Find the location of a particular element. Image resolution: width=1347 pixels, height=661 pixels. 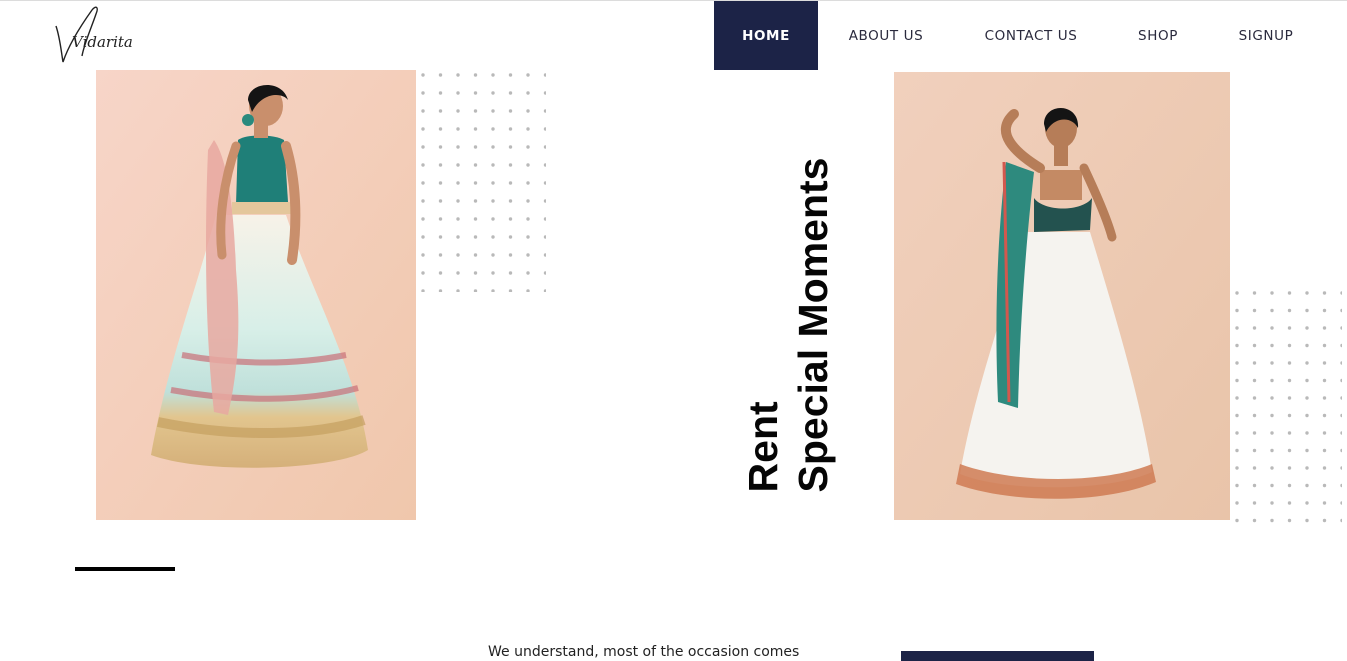

nav-contact-us: CONTACT US is located at coordinates (1031, 35).